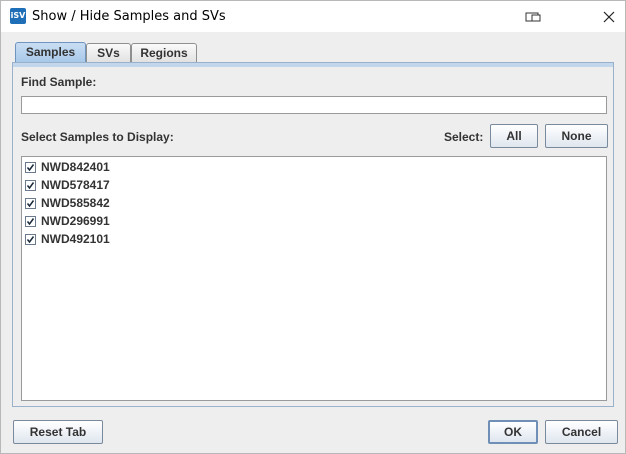 The image size is (626, 454). Describe the element at coordinates (58, 432) in the screenshot. I see `reset-tab-button: Reset Tab` at that location.